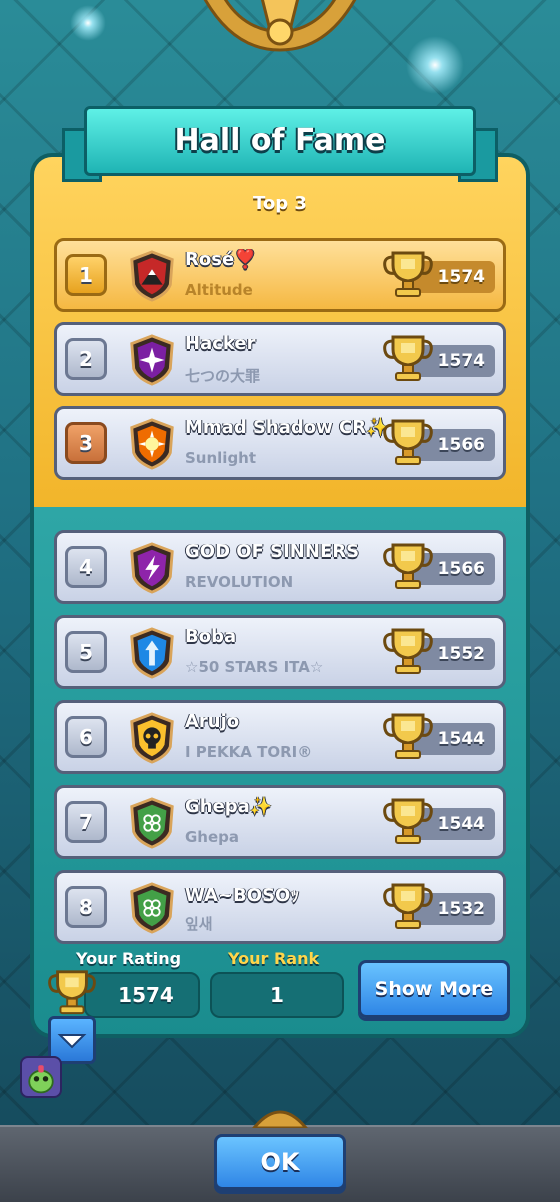 The image size is (560, 1202). What do you see at coordinates (211, 636) in the screenshot?
I see `player-name: Boba` at bounding box center [211, 636].